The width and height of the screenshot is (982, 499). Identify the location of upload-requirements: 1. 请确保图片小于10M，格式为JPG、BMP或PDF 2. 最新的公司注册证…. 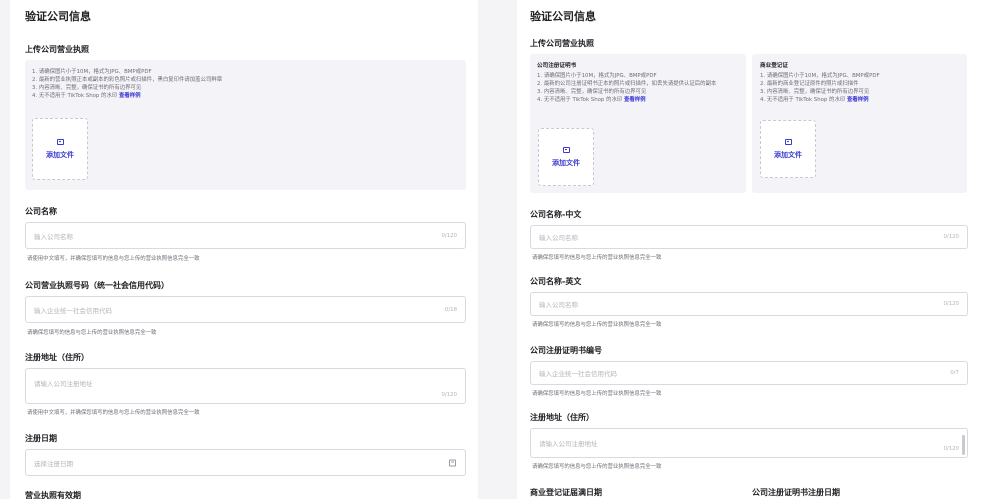
(638, 88).